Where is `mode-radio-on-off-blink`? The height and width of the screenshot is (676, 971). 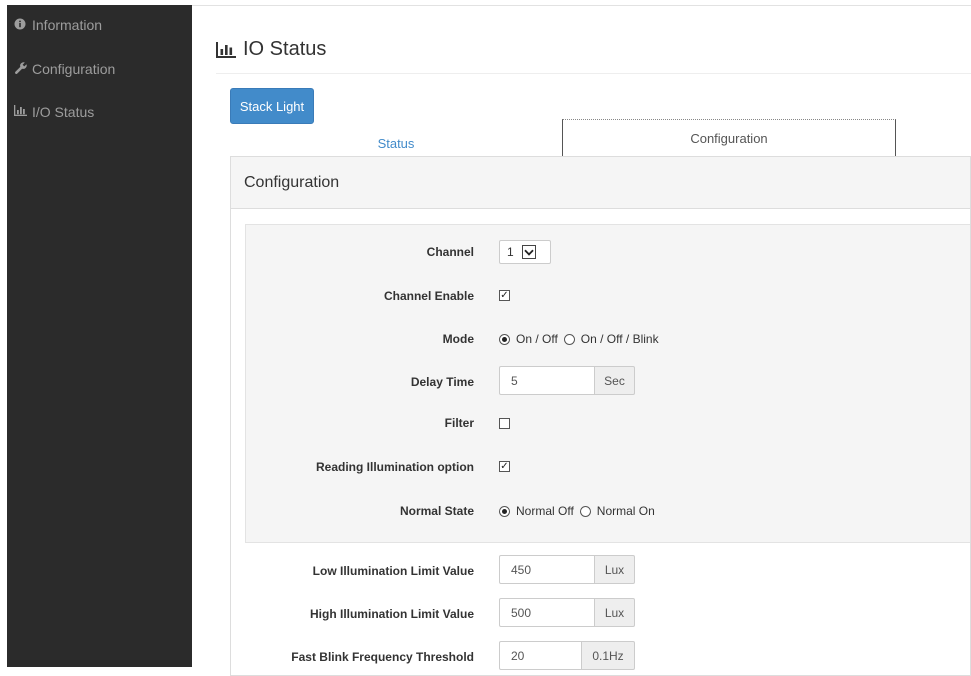 mode-radio-on-off-blink is located at coordinates (569, 339).